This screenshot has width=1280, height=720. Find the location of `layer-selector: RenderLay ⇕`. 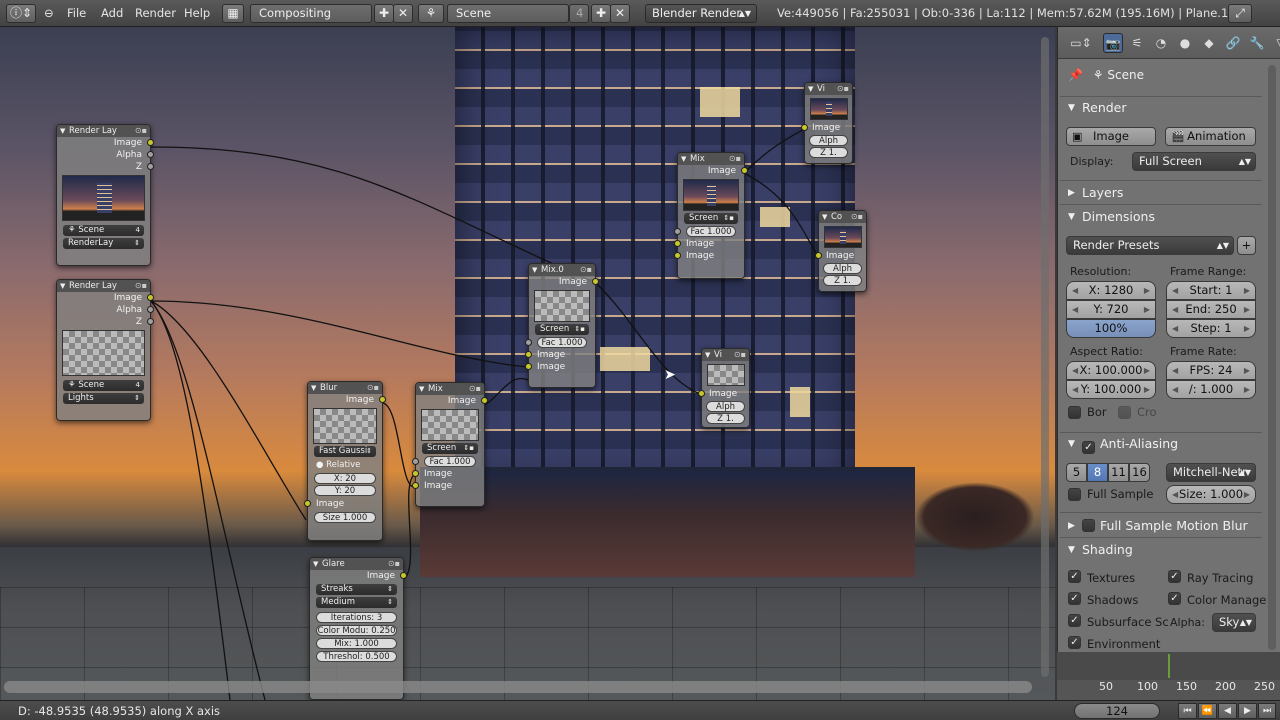

layer-selector: RenderLay ⇕ is located at coordinates (103, 243).